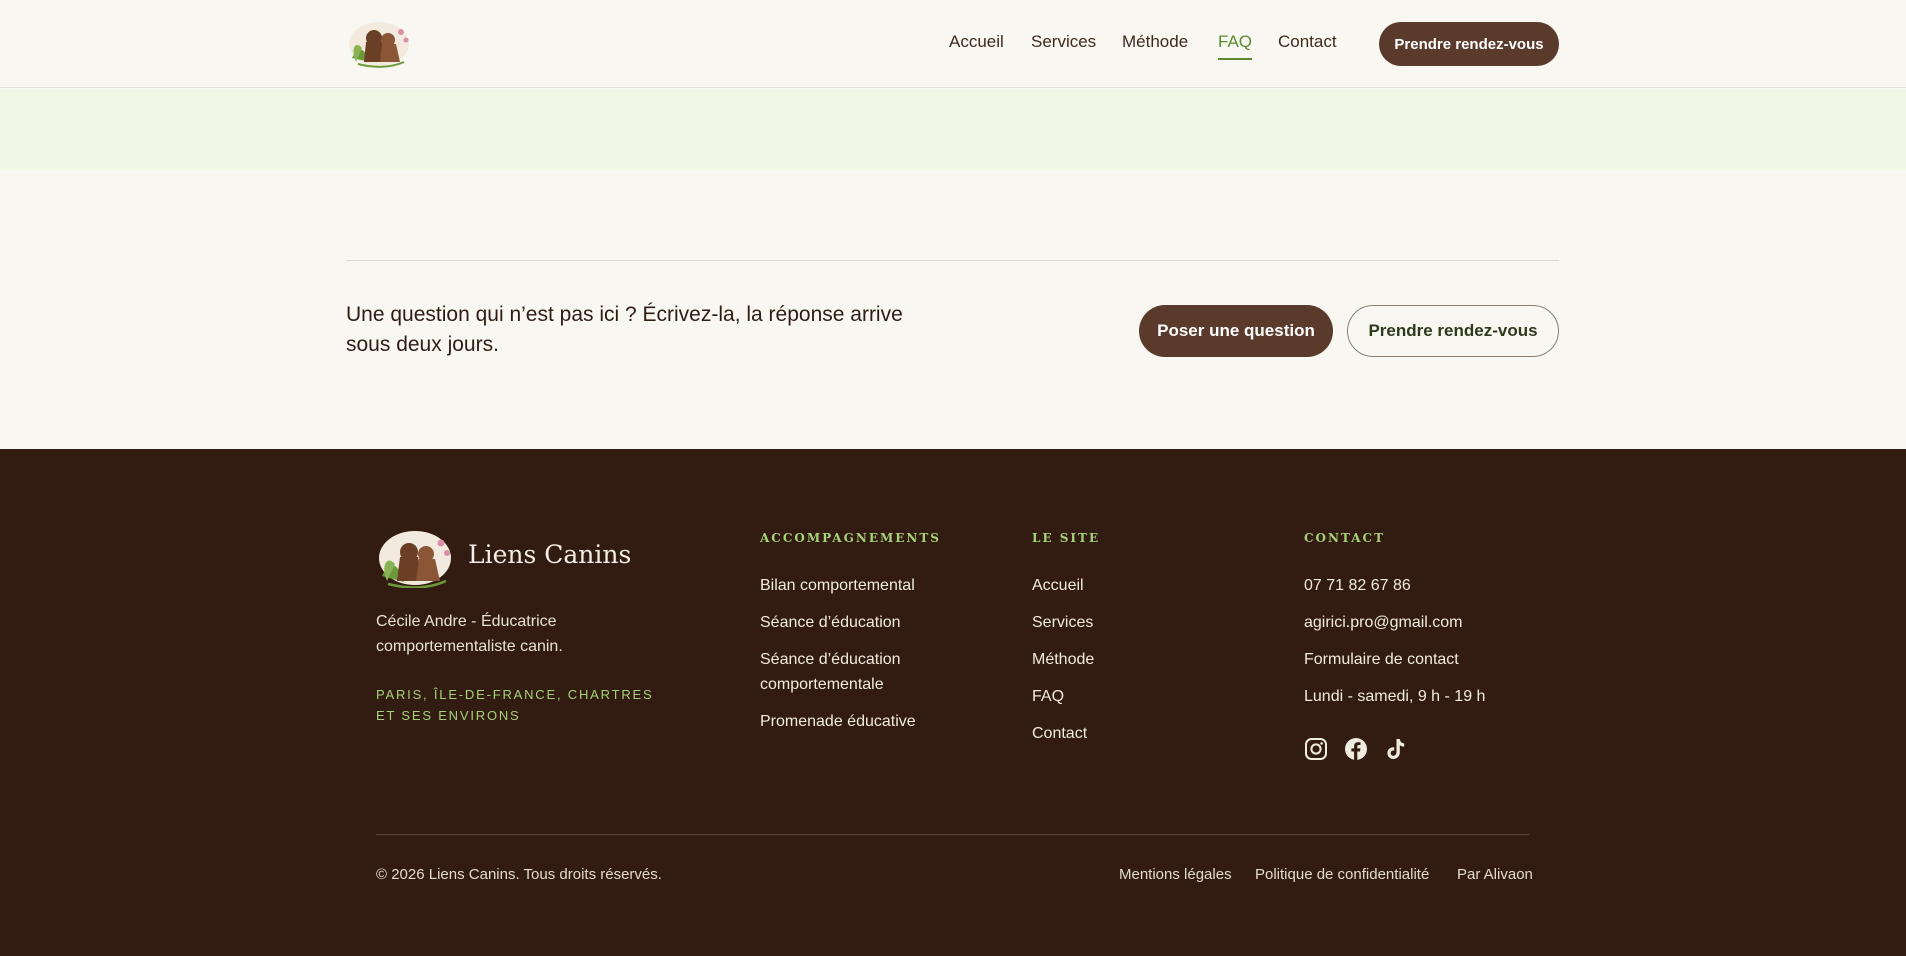  Describe the element at coordinates (1048, 696) in the screenshot. I see `footer-link-faq: FAQ` at that location.